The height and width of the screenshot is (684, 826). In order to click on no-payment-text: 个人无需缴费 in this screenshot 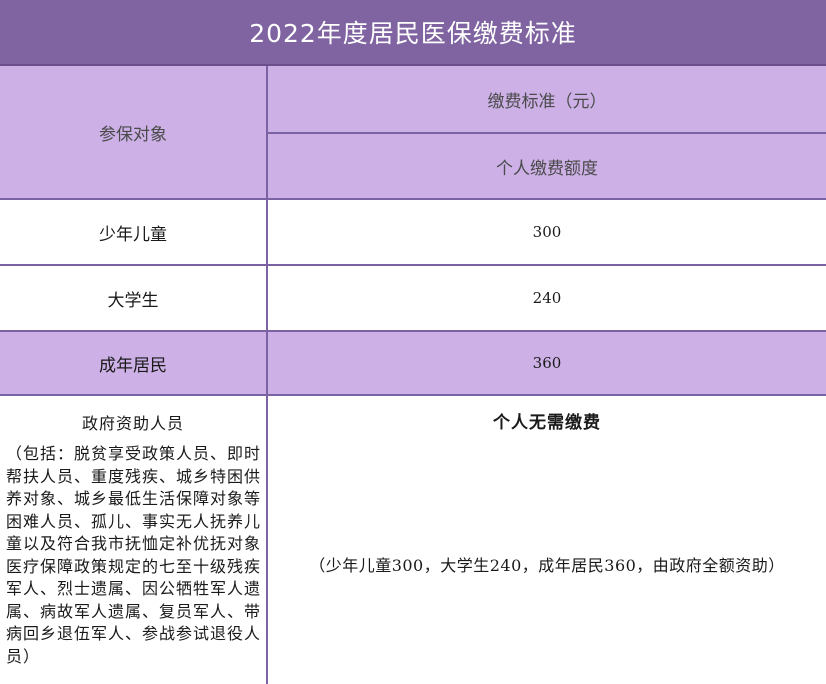, I will do `click(547, 423)`.